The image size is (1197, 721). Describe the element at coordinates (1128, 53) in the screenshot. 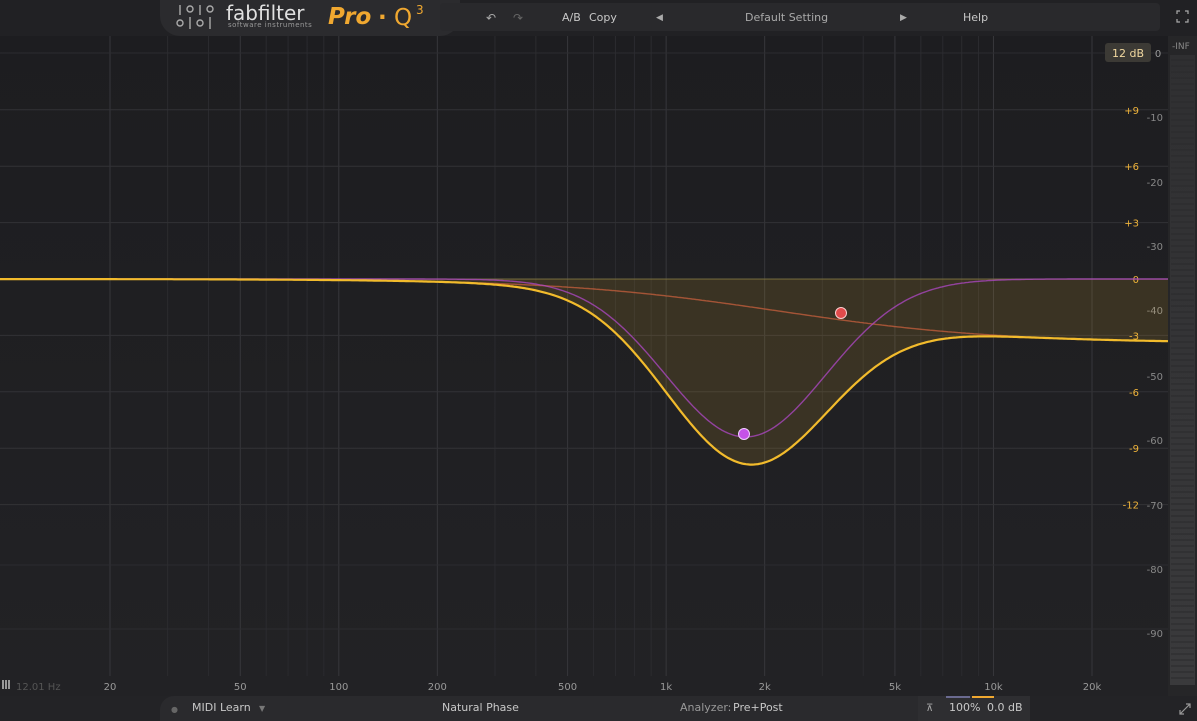

I see `range-button-label: 12 dB` at that location.